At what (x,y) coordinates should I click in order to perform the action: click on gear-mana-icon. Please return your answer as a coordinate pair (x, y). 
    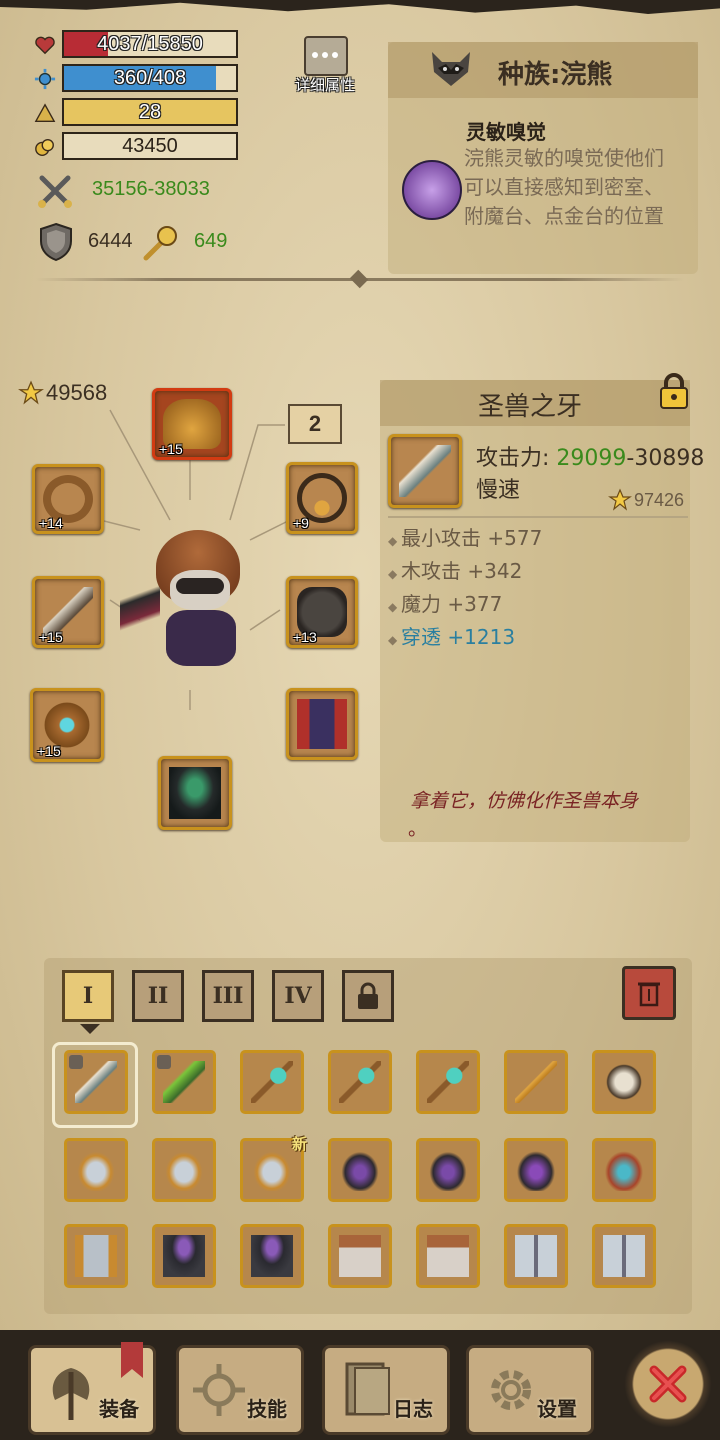
    Looking at the image, I should click on (45, 79).